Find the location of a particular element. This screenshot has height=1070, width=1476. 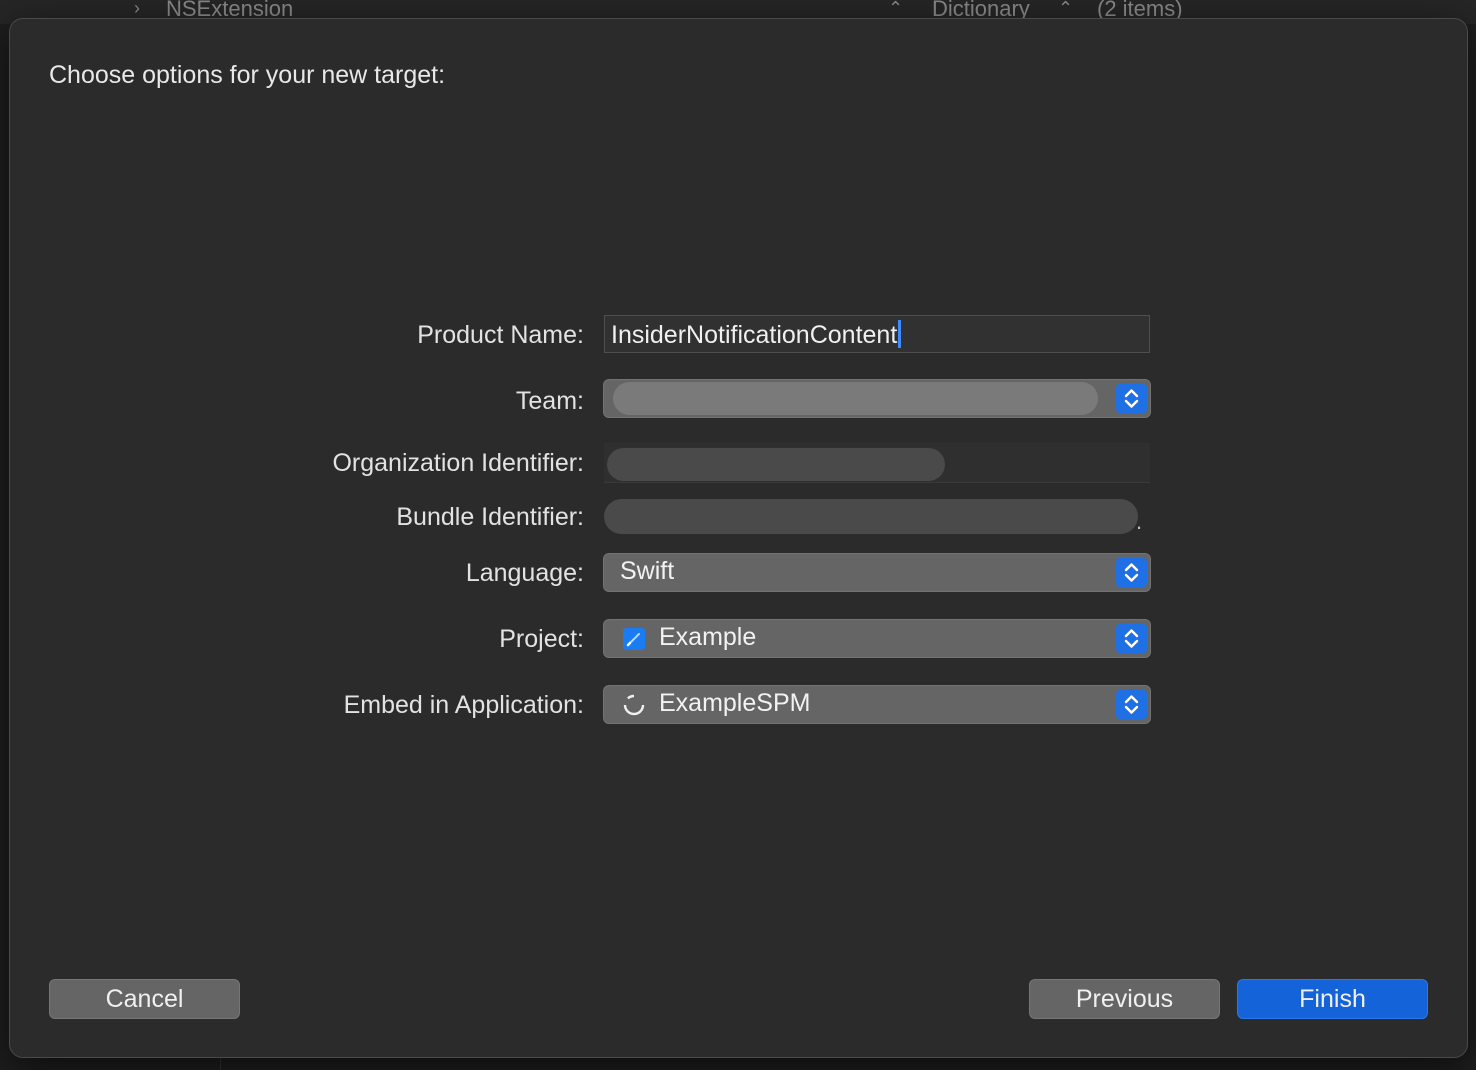

embed-in-application-label: Embed in Application: is located at coordinates (463, 705).